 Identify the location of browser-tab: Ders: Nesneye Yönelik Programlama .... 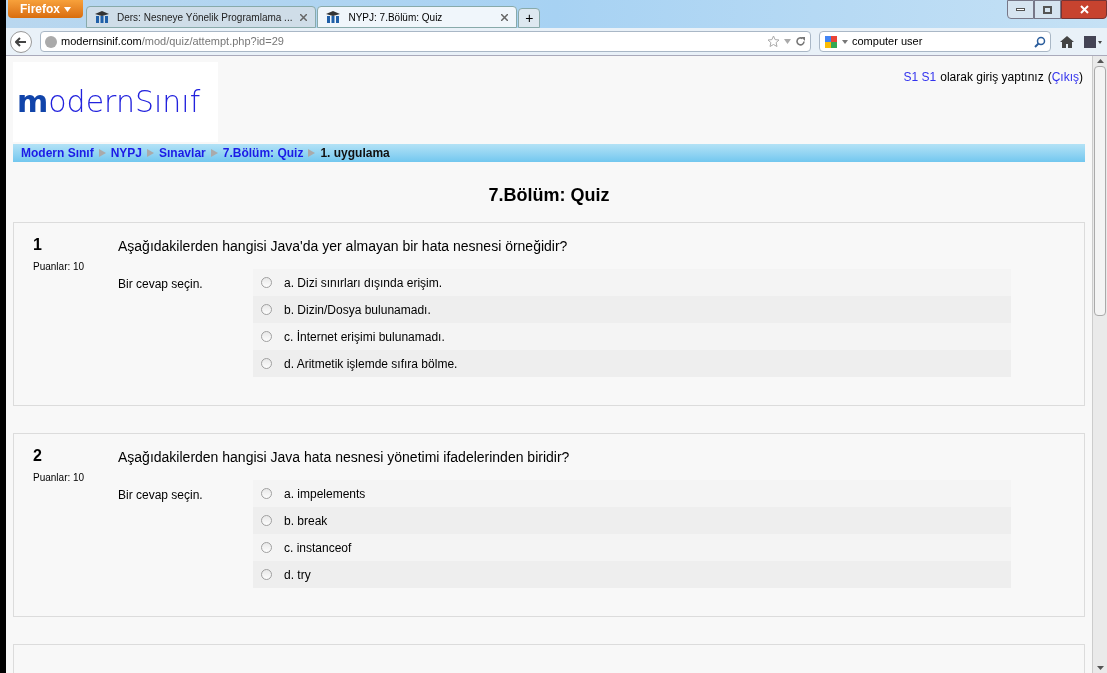
(201, 17).